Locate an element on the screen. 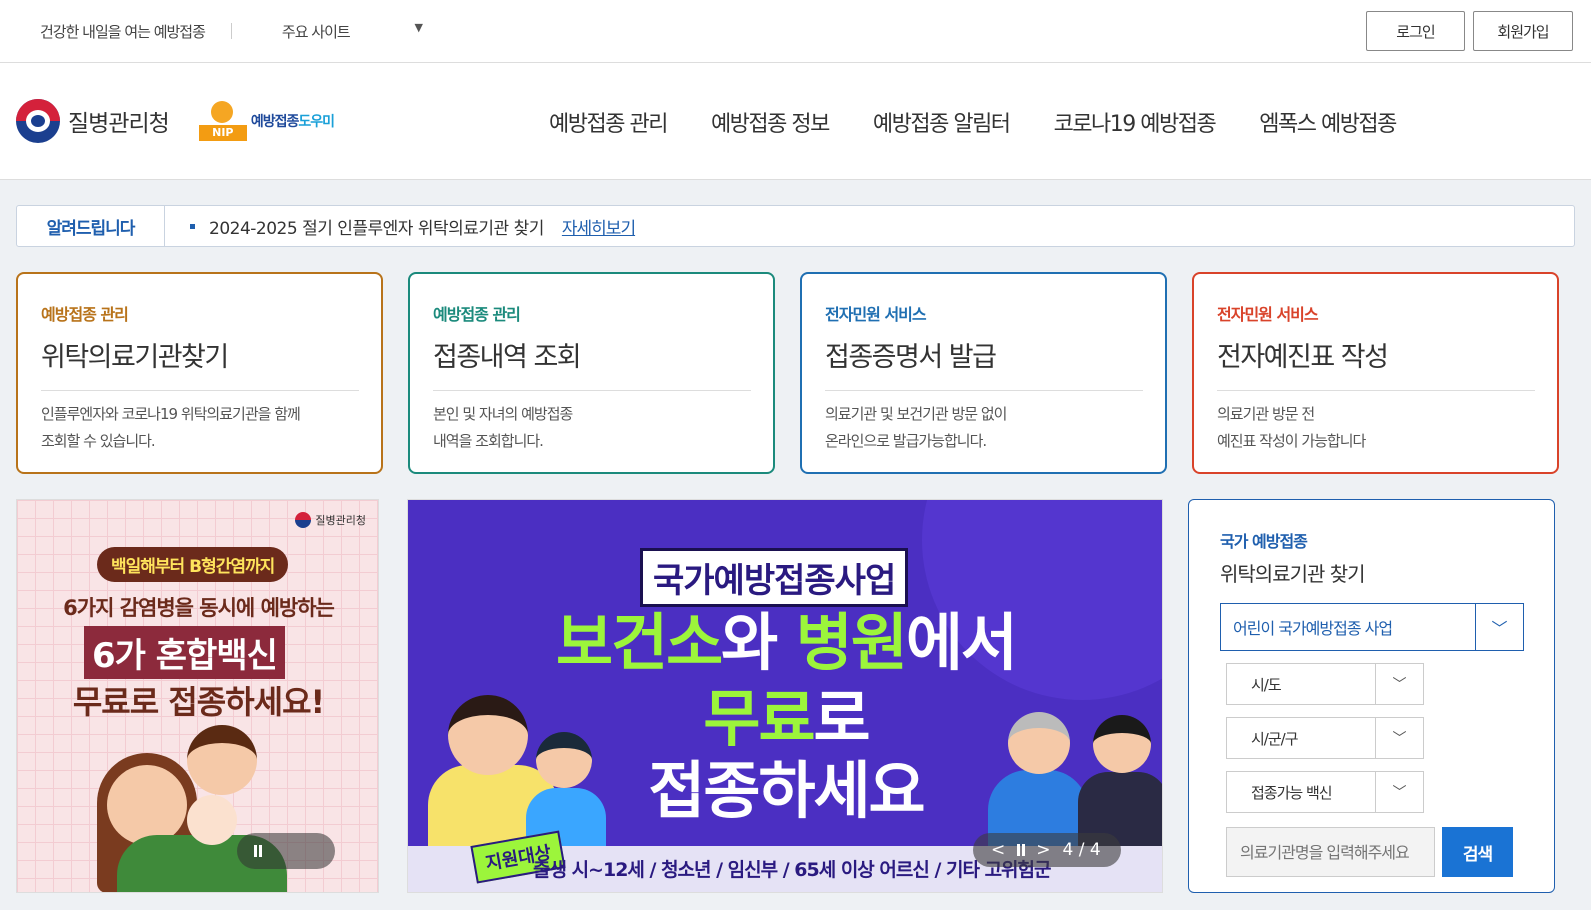 This screenshot has height=910, width=1591. slide-counter: 4 / 4 is located at coordinates (1081, 850).